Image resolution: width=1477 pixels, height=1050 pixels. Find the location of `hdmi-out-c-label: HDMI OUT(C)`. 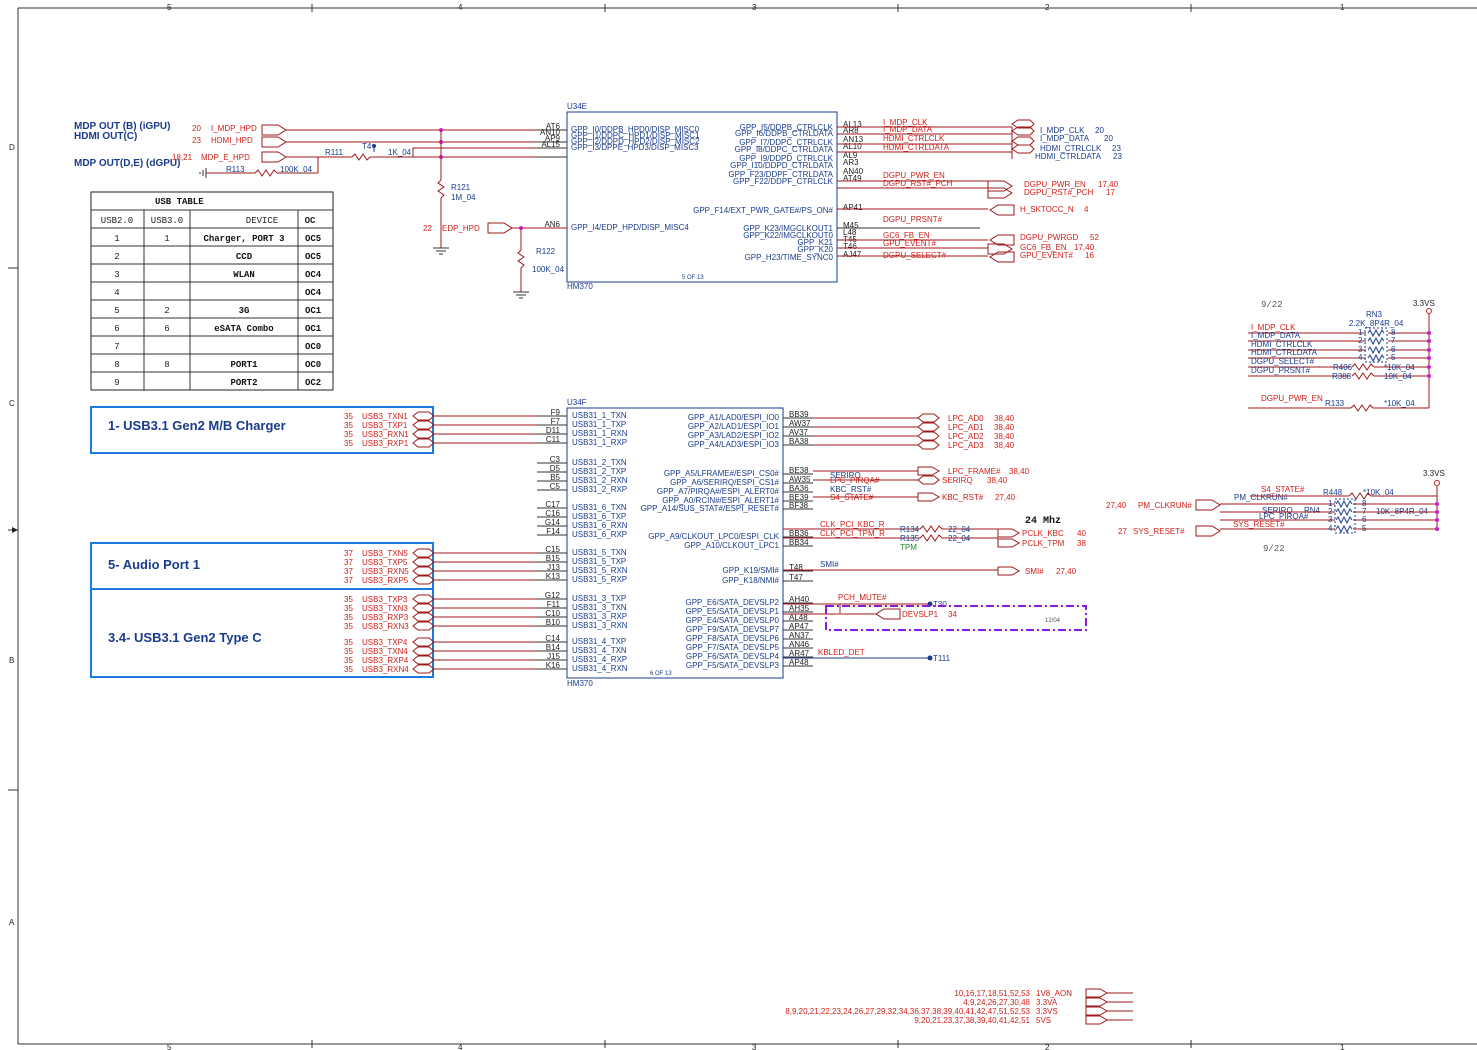

hdmi-out-c-label: HDMI OUT(C) is located at coordinates (105, 136).